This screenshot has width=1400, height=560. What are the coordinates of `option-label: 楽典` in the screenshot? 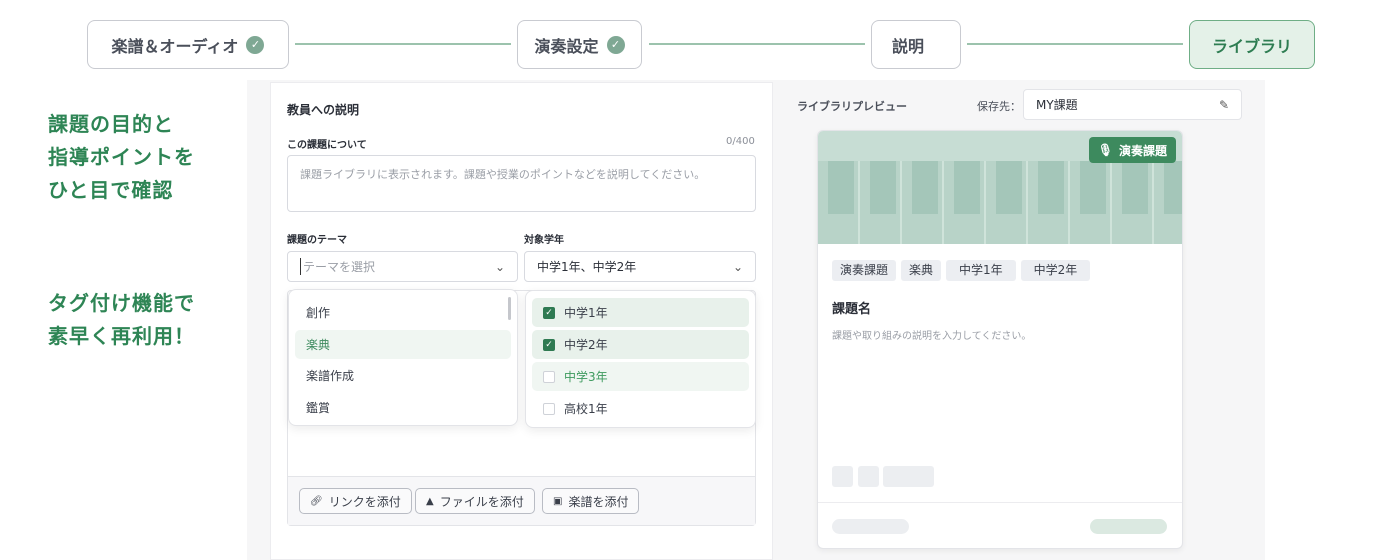 It's located at (318, 345).